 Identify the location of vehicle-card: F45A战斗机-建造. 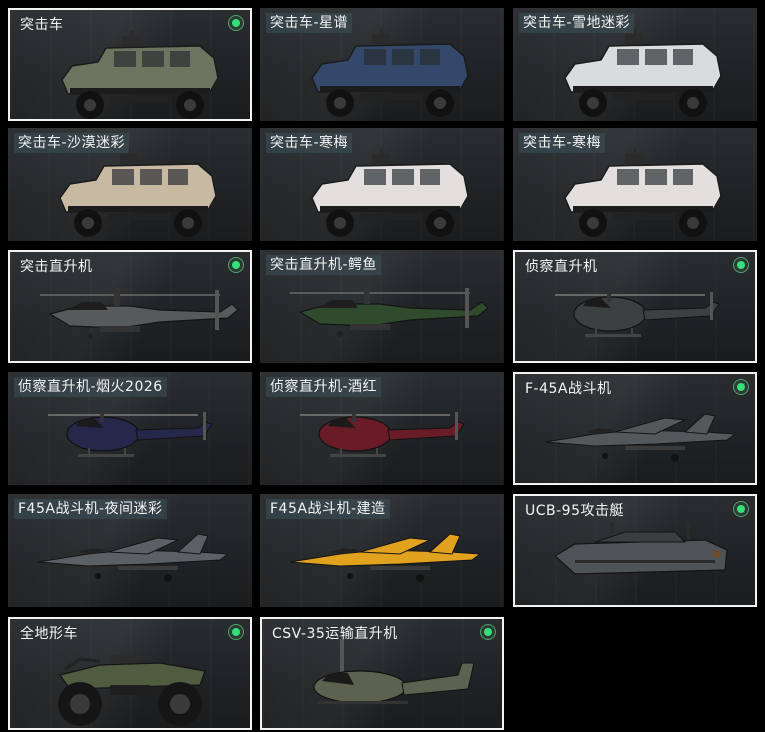
(382, 550).